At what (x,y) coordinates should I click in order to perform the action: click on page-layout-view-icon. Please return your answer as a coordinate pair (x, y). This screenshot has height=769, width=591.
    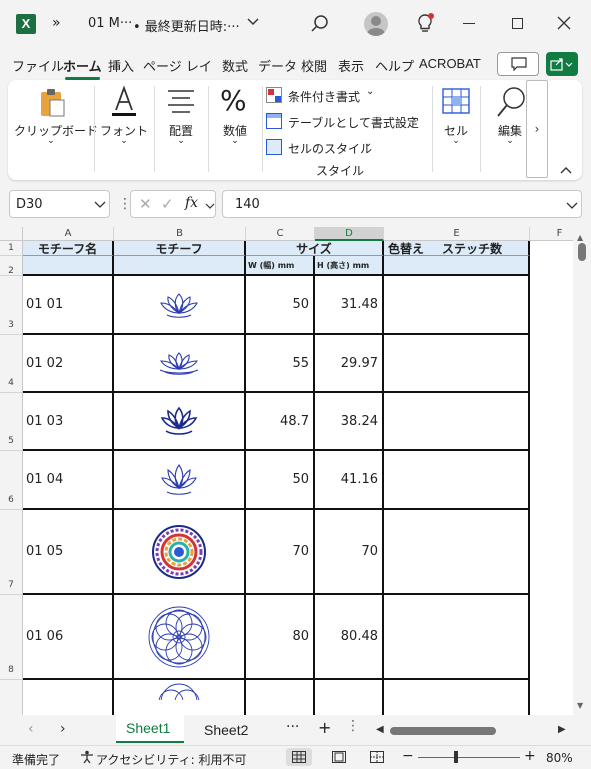
    Looking at the image, I should click on (339, 758).